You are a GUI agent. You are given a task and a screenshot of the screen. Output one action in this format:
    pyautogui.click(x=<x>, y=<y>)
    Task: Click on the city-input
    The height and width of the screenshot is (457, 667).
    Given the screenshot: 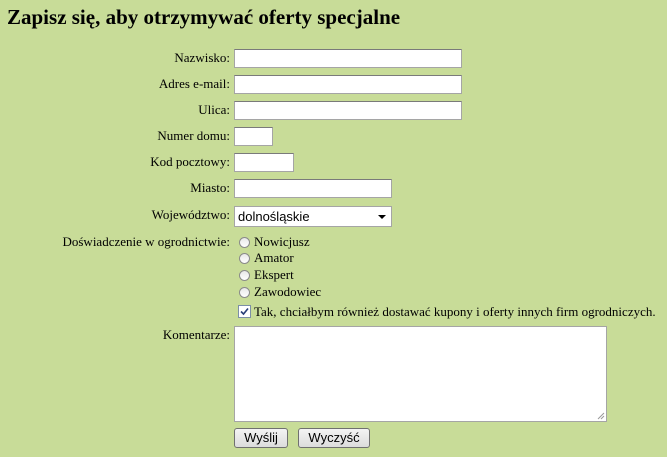 What is the action you would take?
    pyautogui.click(x=313, y=188)
    